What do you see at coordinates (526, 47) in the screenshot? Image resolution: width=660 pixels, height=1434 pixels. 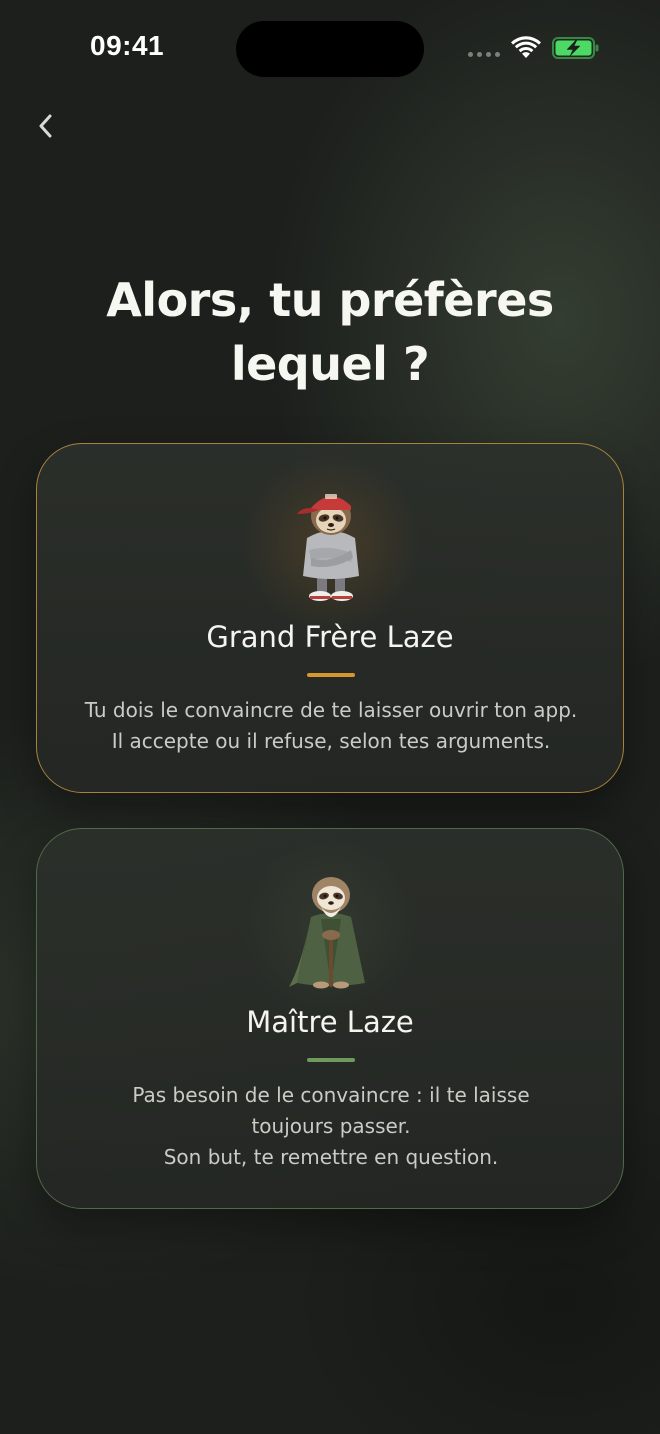 I see `wifi-icon` at bounding box center [526, 47].